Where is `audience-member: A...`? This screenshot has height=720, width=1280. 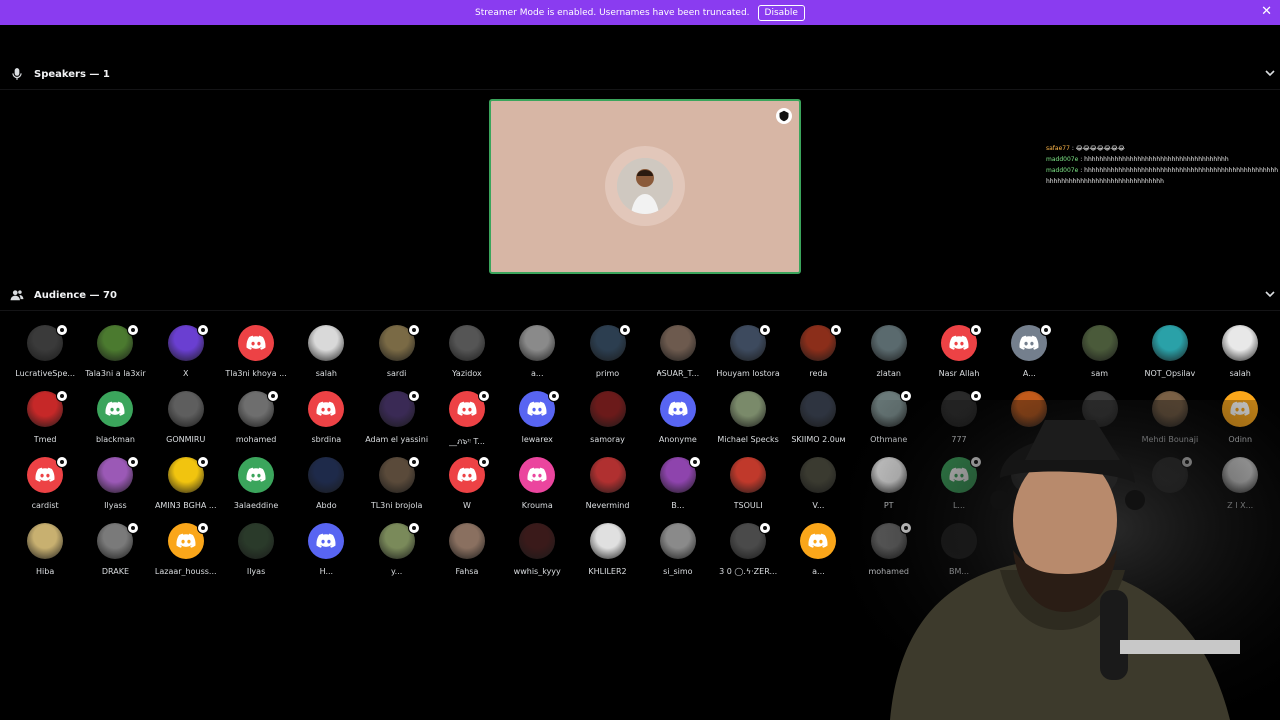 audience-member: A... is located at coordinates (1029, 356).